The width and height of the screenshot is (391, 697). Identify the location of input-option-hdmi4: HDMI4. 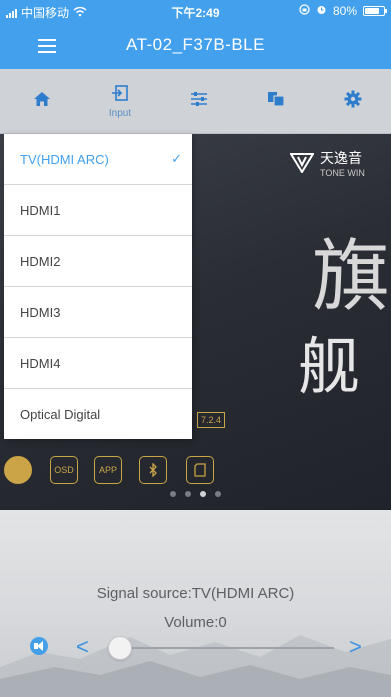
(98, 363).